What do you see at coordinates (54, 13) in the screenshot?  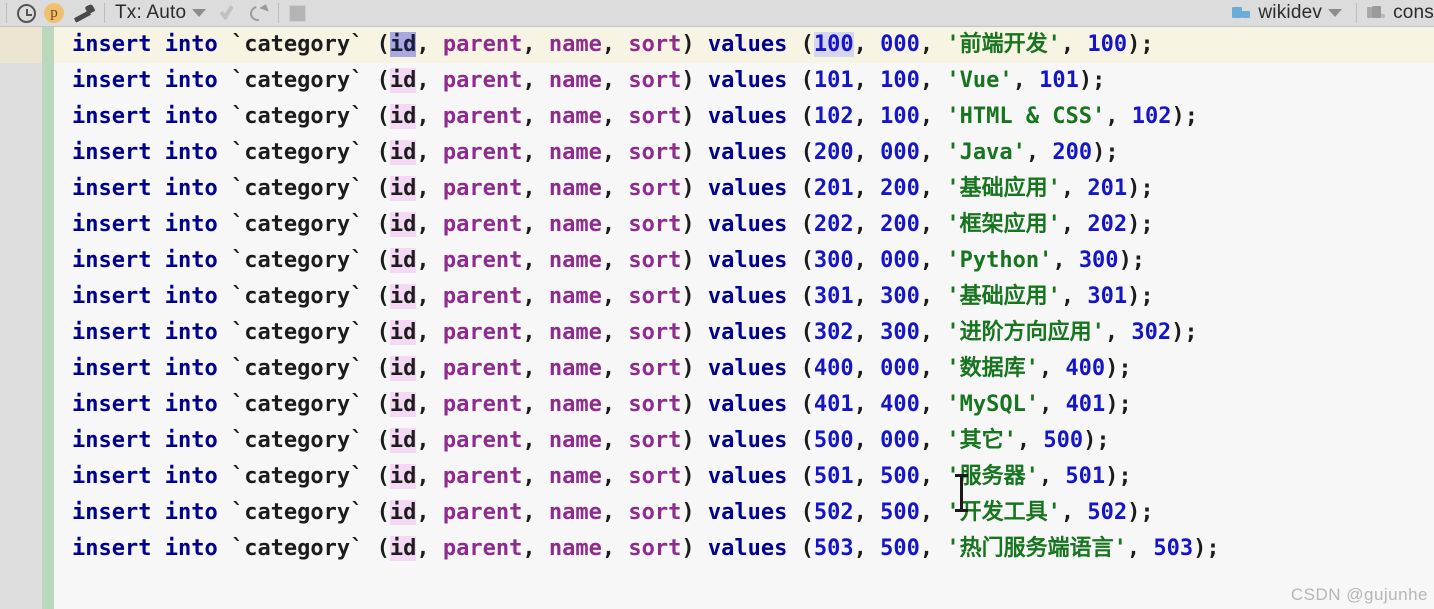 I see `profile-badge-button: p` at bounding box center [54, 13].